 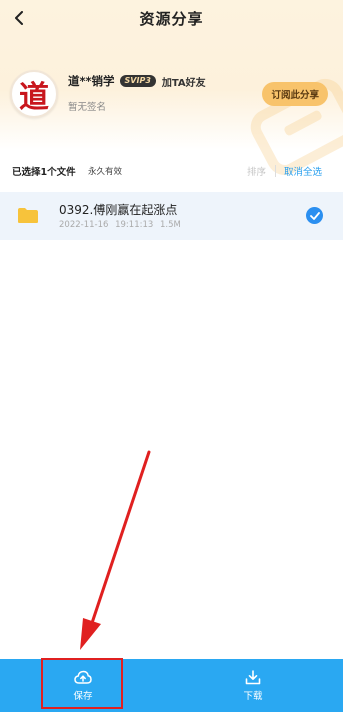 What do you see at coordinates (253, 676) in the screenshot?
I see `download-icon` at bounding box center [253, 676].